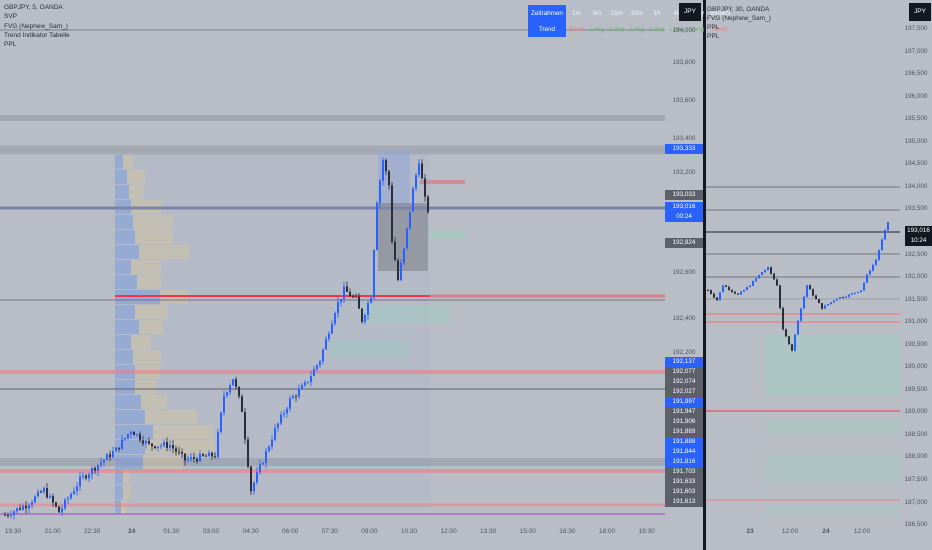 The image size is (932, 550). What do you see at coordinates (596, 29) in the screenshot?
I see `trend-cell: Long` at bounding box center [596, 29].